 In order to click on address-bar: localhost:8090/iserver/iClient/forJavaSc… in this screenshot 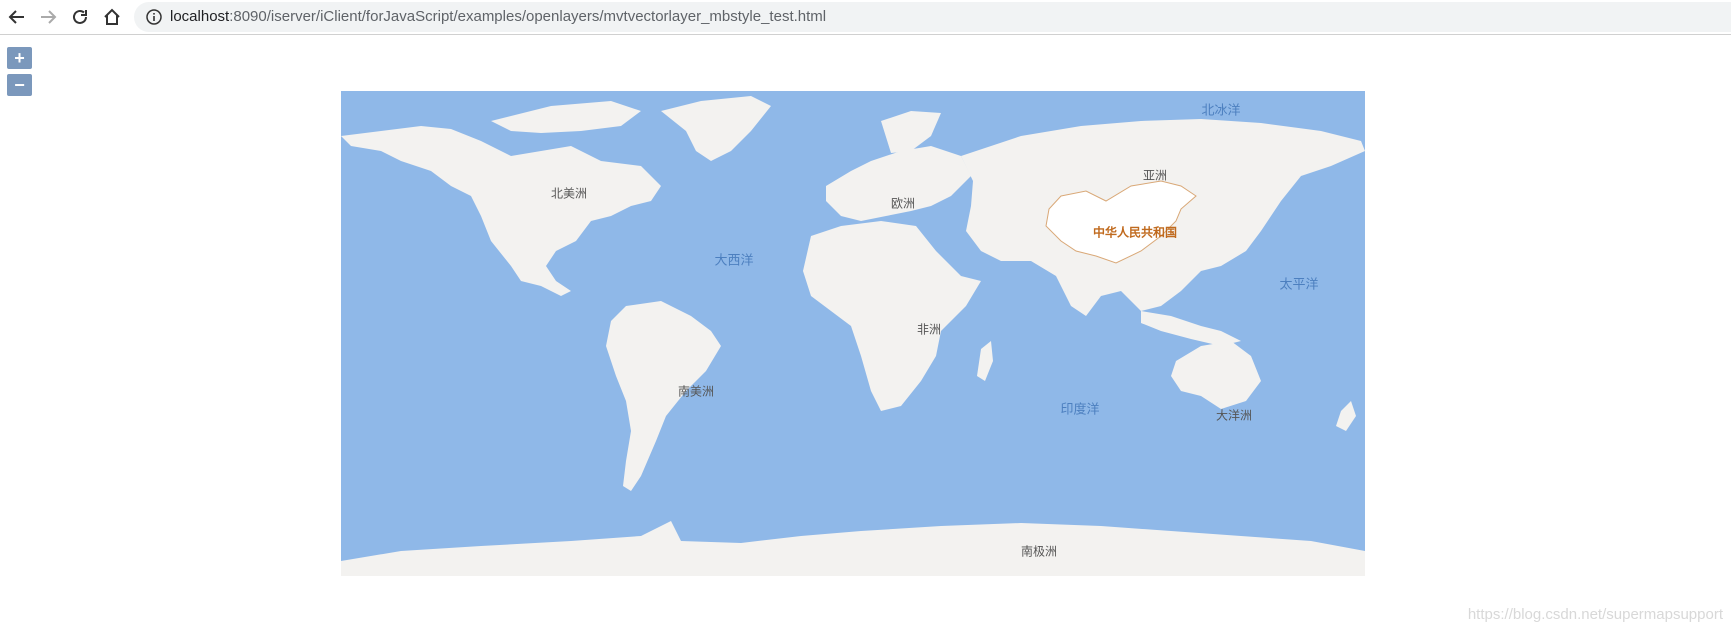, I will do `click(932, 17)`.